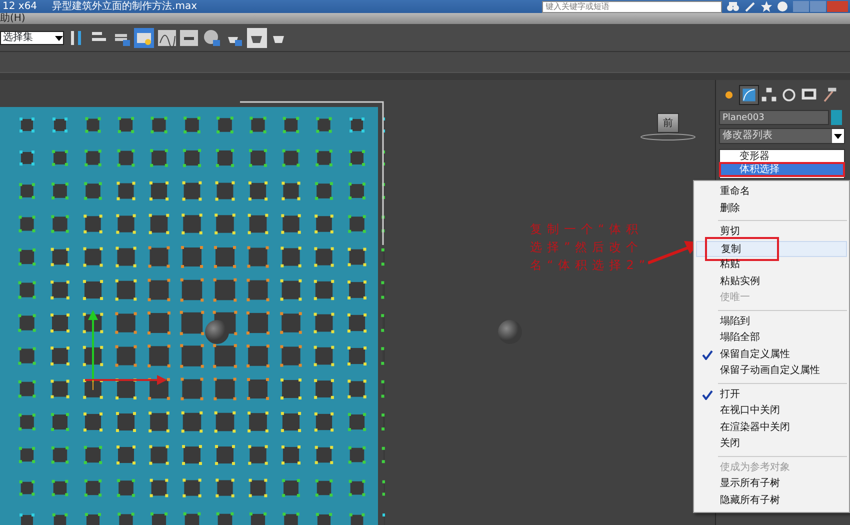 The width and height of the screenshot is (850, 525). I want to click on star-icon, so click(766, 6).